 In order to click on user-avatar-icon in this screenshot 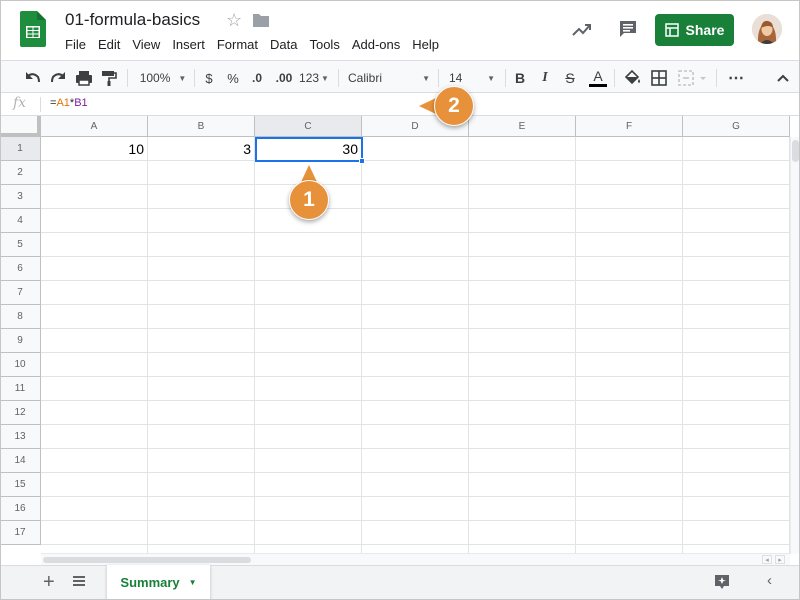, I will do `click(767, 29)`.